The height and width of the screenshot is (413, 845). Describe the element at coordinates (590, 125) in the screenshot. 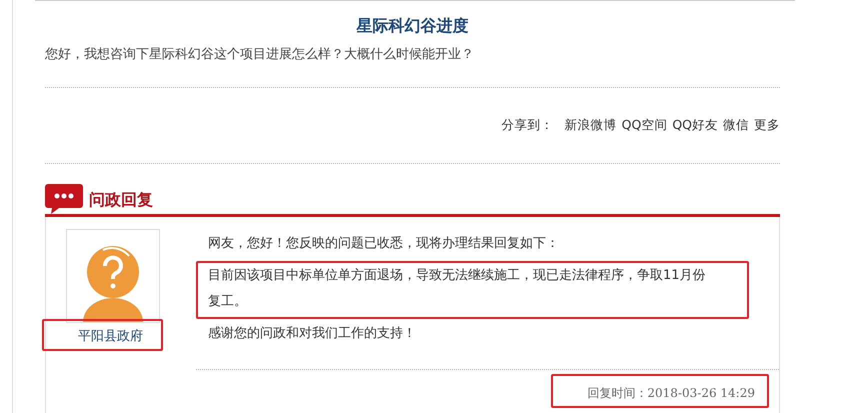

I see `share-link: 新浪微博` at that location.